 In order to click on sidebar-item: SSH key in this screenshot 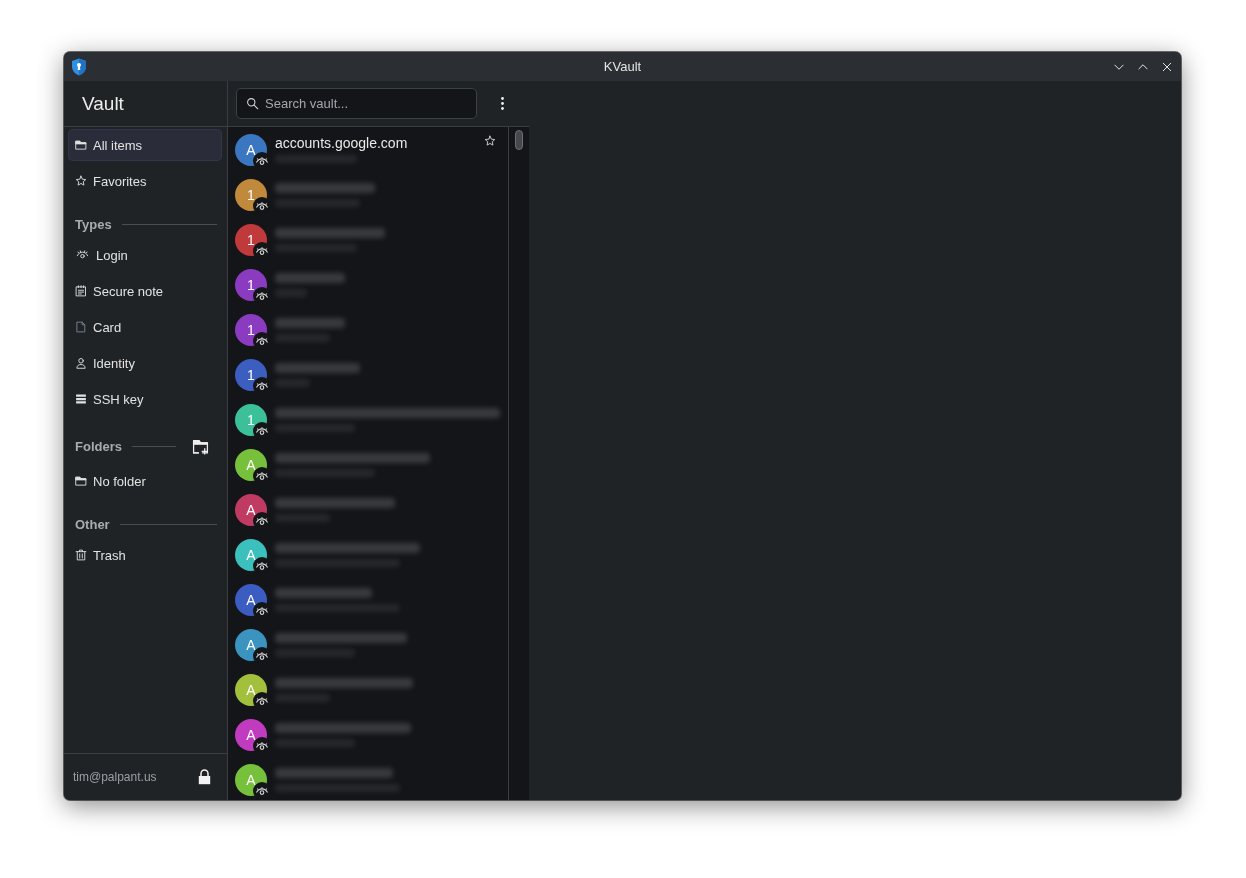, I will do `click(145, 399)`.